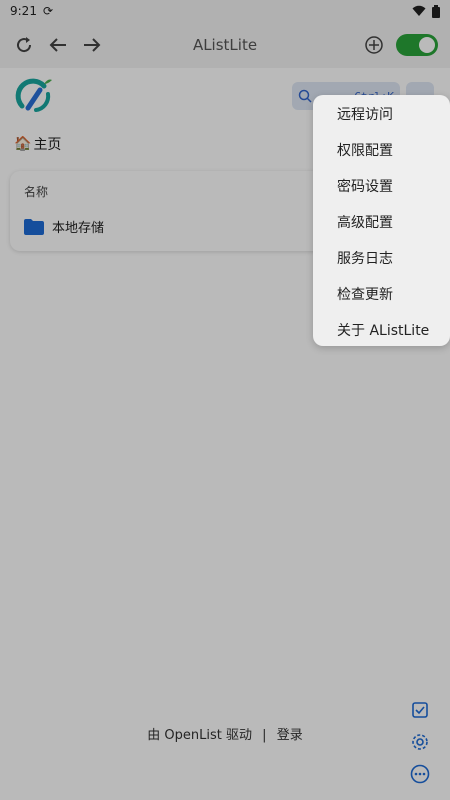 This screenshot has width=450, height=800. I want to click on menu-item-service-log: 服务日志, so click(381, 258).